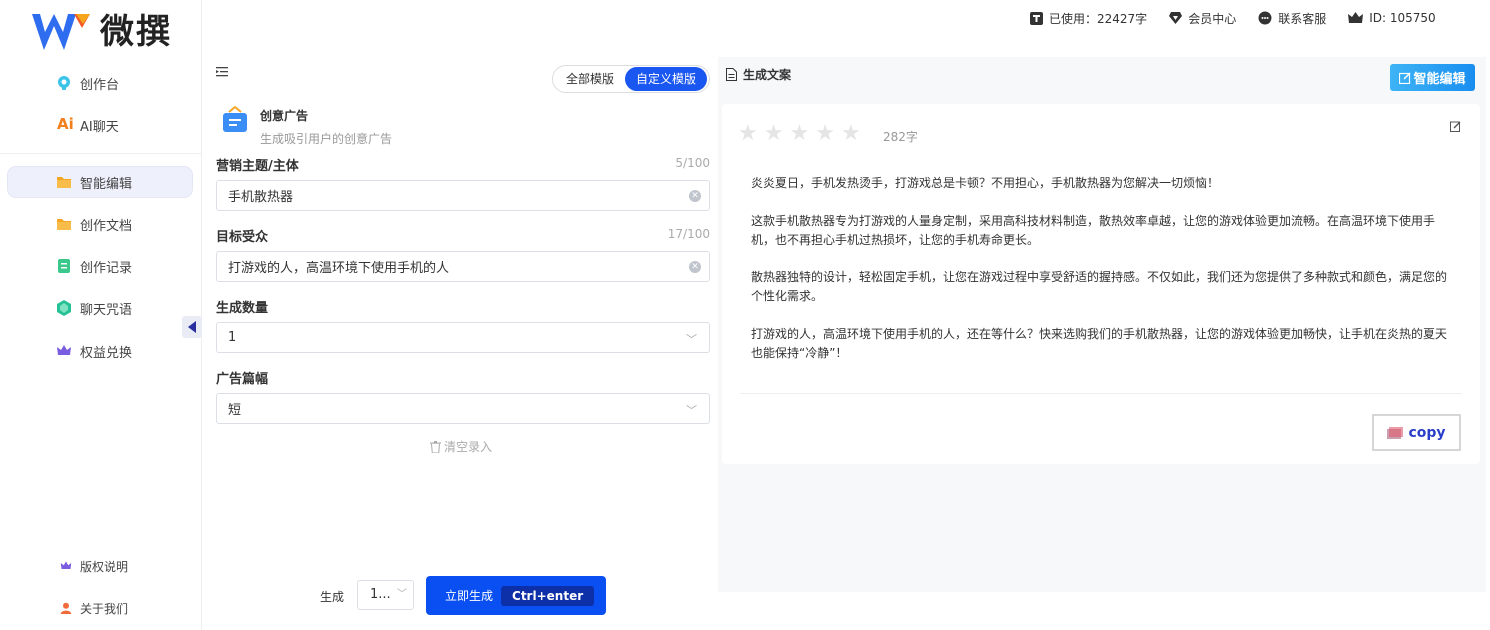 The width and height of the screenshot is (1490, 630). Describe the element at coordinates (65, 124) in the screenshot. I see `ai-icon: Ai` at that location.